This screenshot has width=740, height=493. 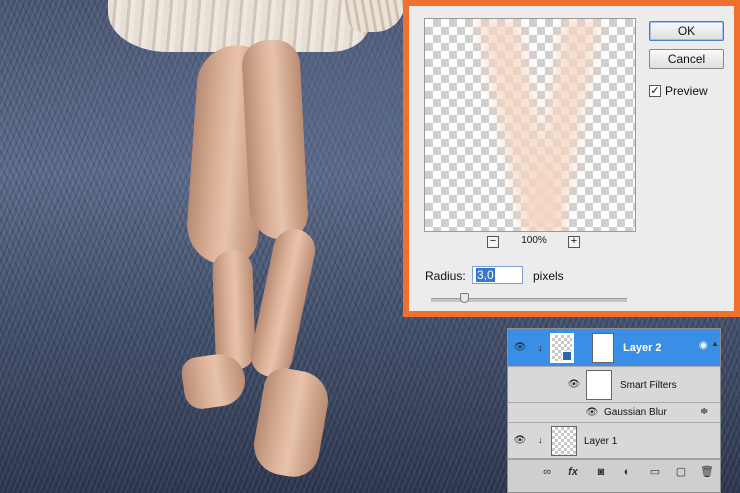 I want to click on trash-icon: 🗑, so click(x=707, y=472).